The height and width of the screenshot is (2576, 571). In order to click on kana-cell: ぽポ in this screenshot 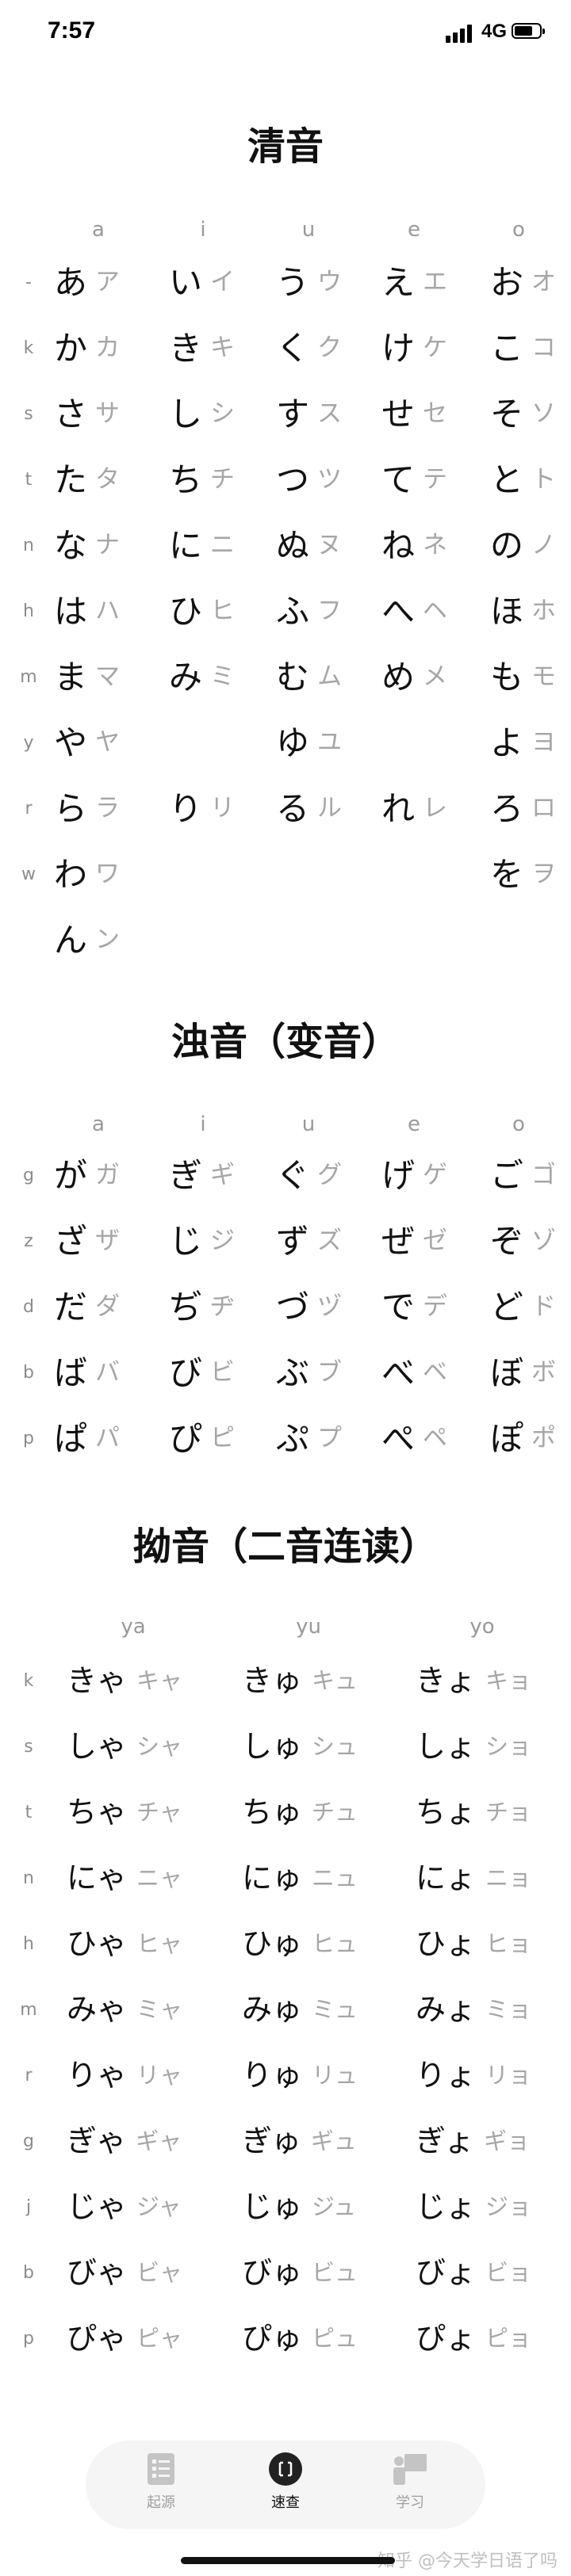, I will do `click(523, 1438)`.